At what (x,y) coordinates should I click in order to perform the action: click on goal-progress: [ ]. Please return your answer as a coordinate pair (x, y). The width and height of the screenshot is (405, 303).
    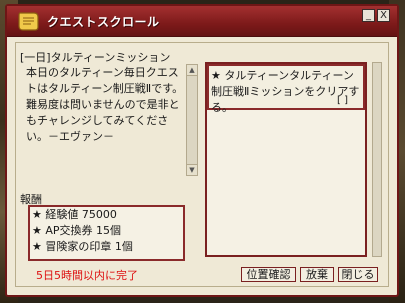
    Looking at the image, I should click on (342, 100).